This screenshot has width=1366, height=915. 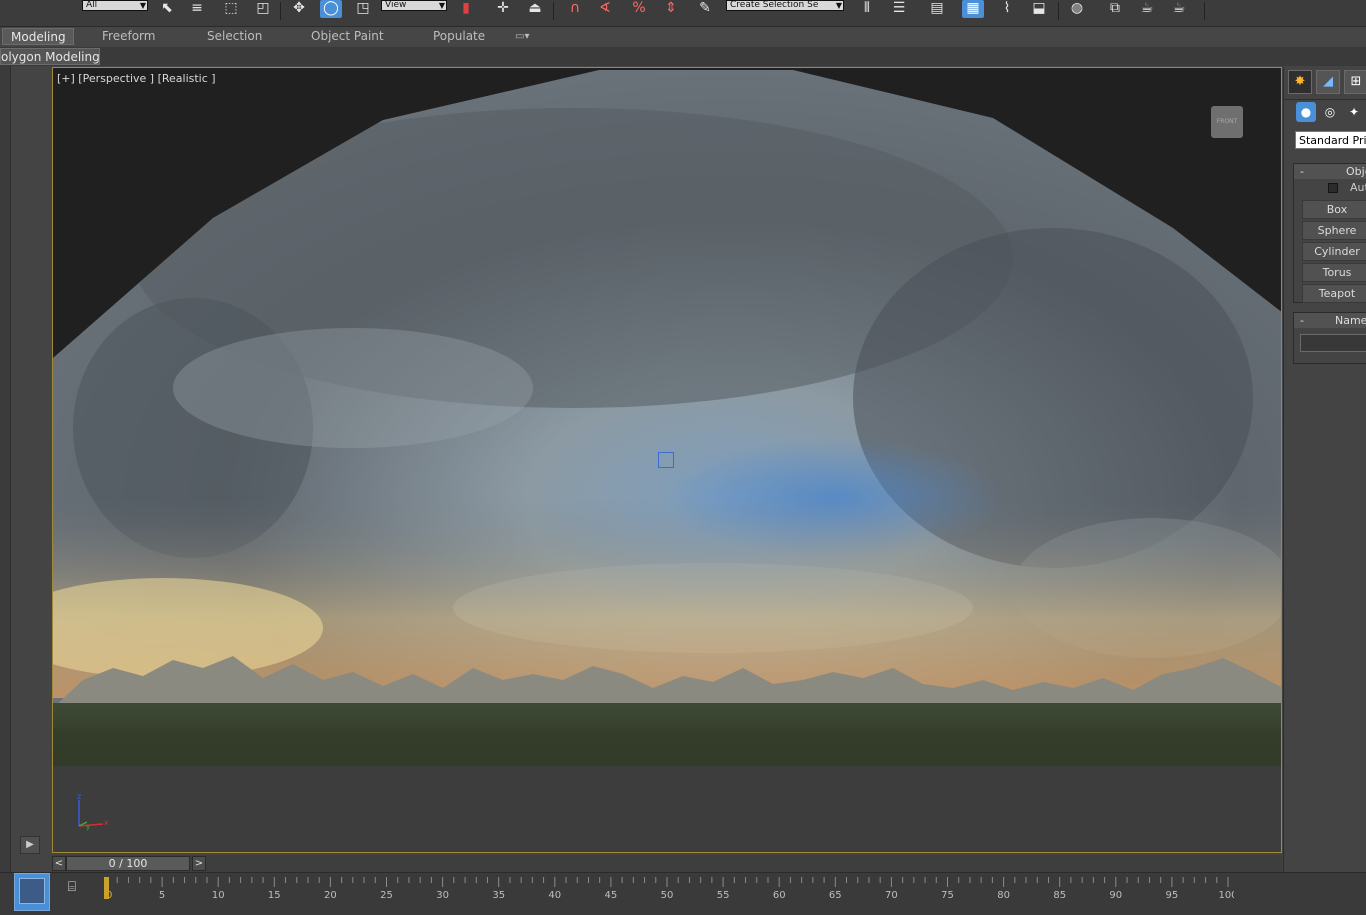 What do you see at coordinates (1039, 9) in the screenshot?
I see `schematic-view-icon: ⬓` at bounding box center [1039, 9].